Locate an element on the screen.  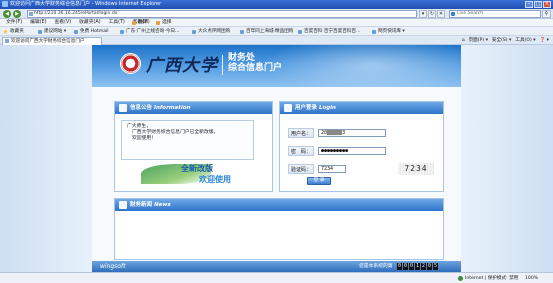
username-row: 用户名： 20▒▒▒▒▒3 is located at coordinates (364, 133).